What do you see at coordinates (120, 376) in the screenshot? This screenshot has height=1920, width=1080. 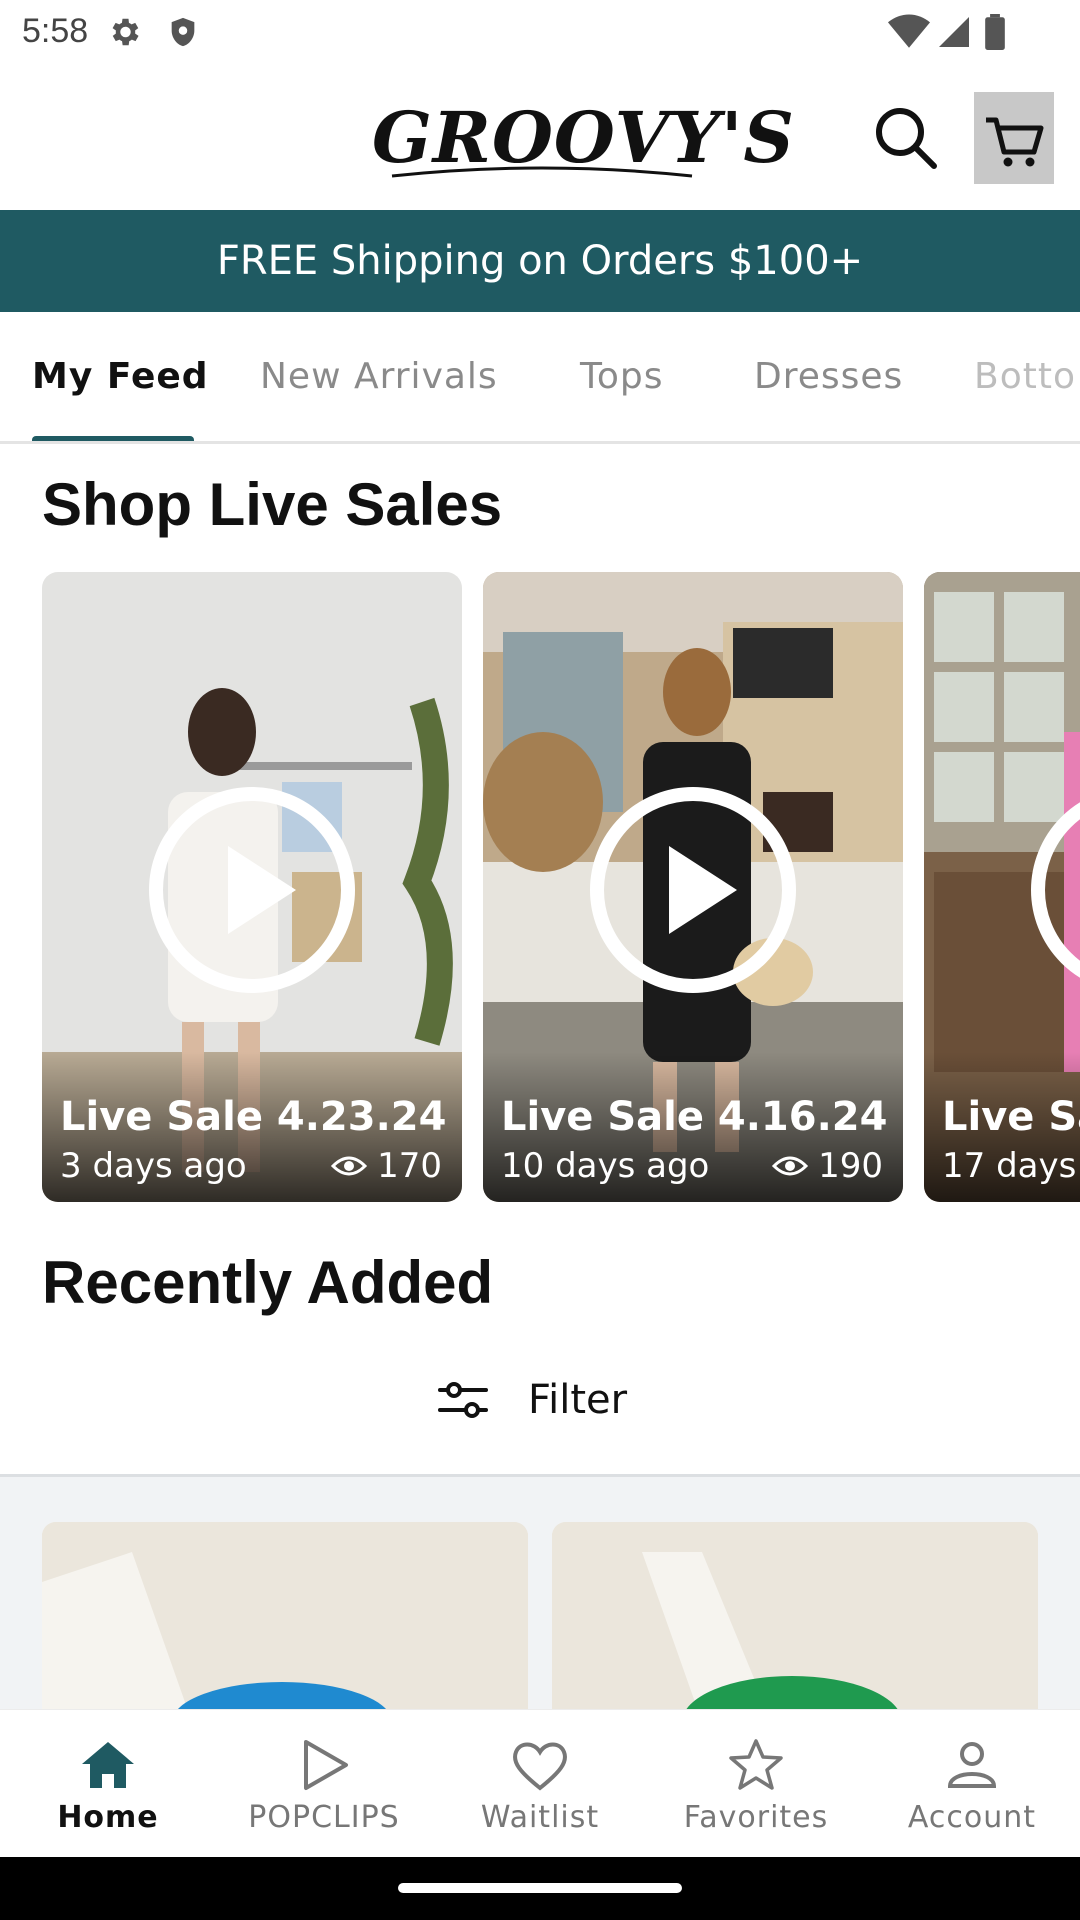 I see `tab-my-feed: My Feed` at bounding box center [120, 376].